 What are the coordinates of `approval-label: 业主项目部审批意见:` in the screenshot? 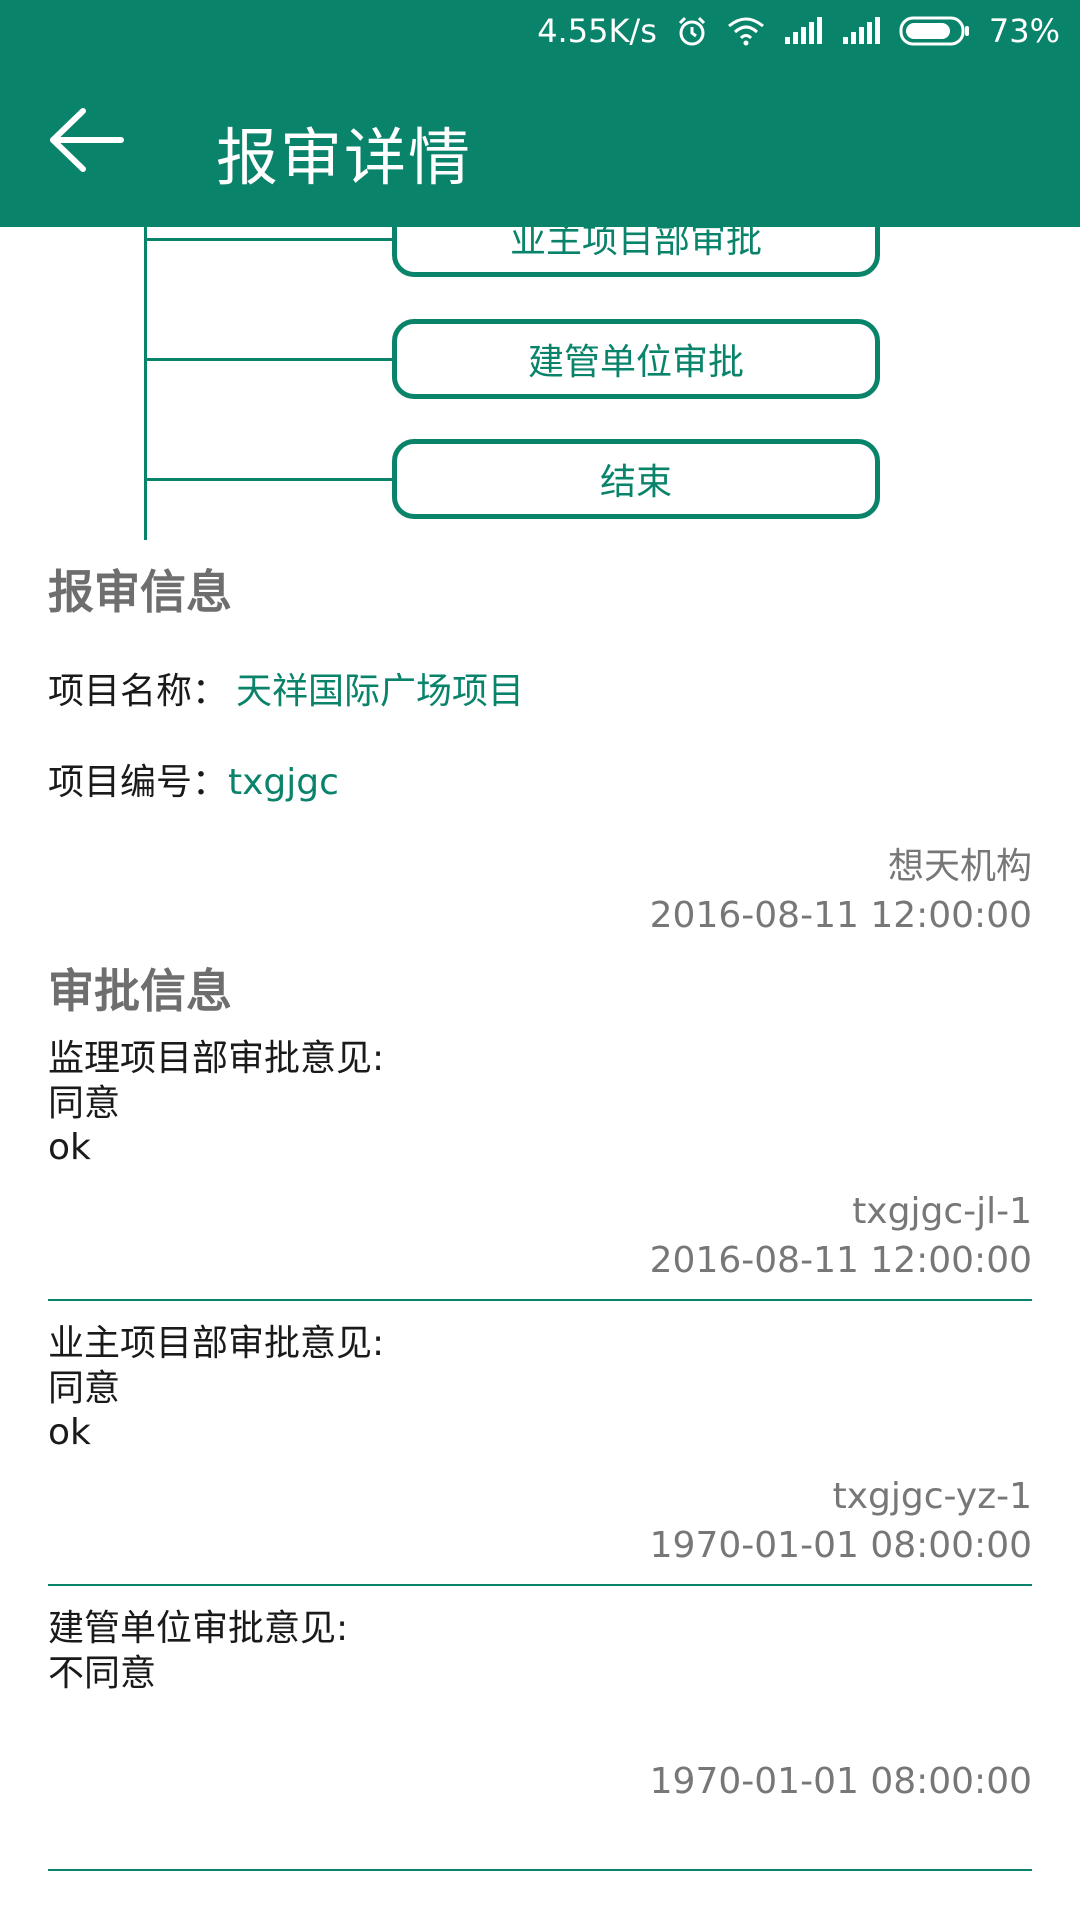 It's located at (216, 1343).